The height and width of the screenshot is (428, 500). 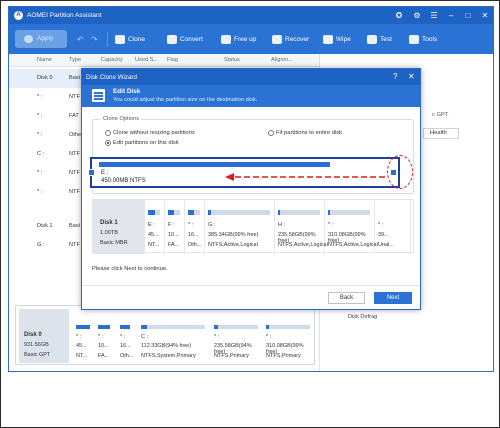 What do you see at coordinates (44, 60) in the screenshot?
I see `col-name: Name` at bounding box center [44, 60].